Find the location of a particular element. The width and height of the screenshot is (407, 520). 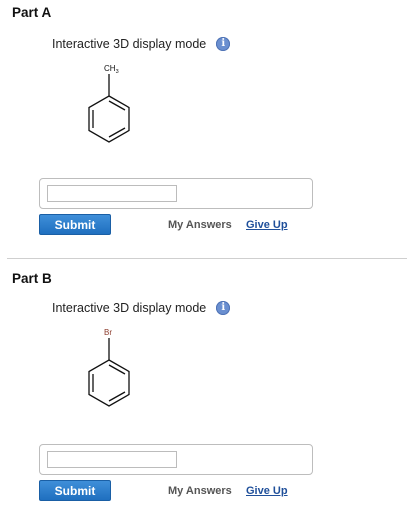

part-a-display-mode: Interactive 3D display mode i is located at coordinates (141, 44).